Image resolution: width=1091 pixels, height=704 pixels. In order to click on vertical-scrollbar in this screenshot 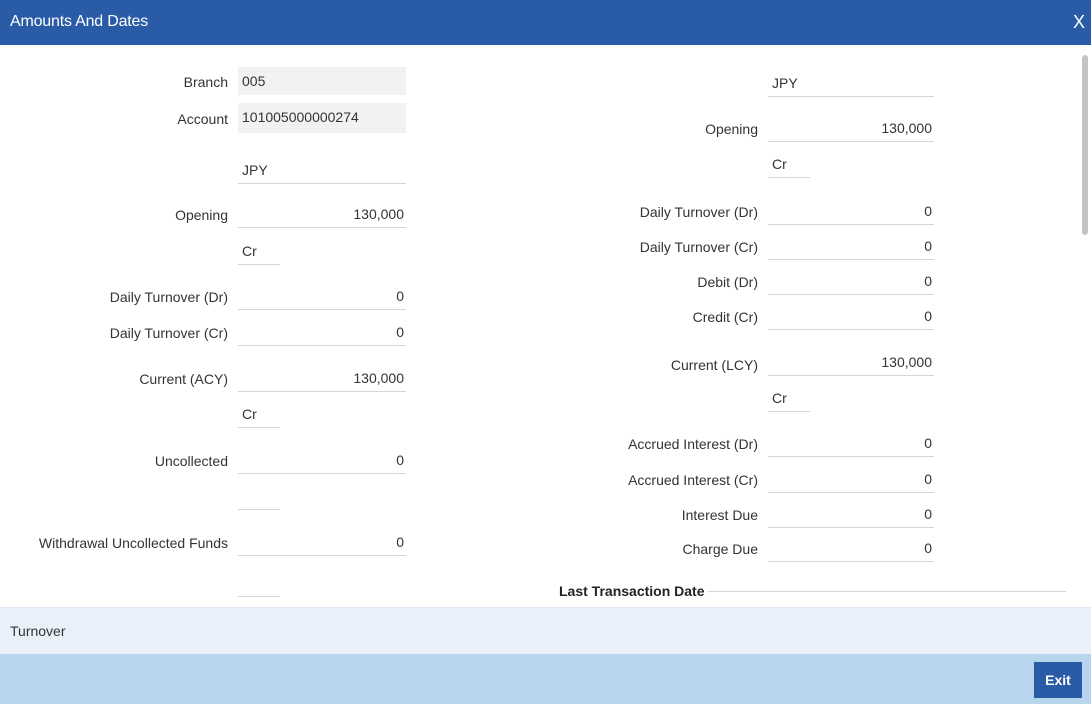, I will do `click(1085, 145)`.